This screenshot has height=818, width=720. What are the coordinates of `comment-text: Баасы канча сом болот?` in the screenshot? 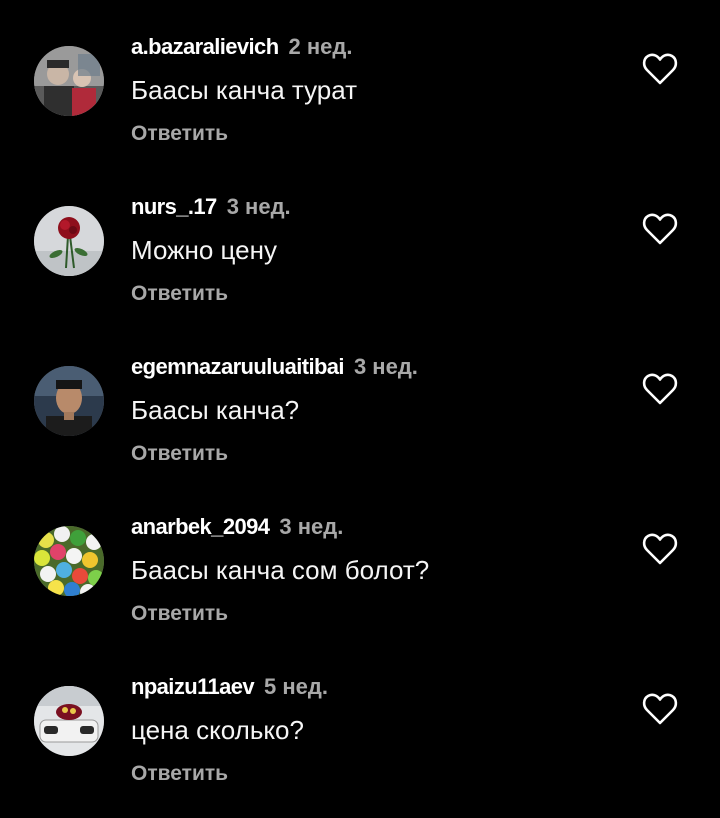 It's located at (280, 570).